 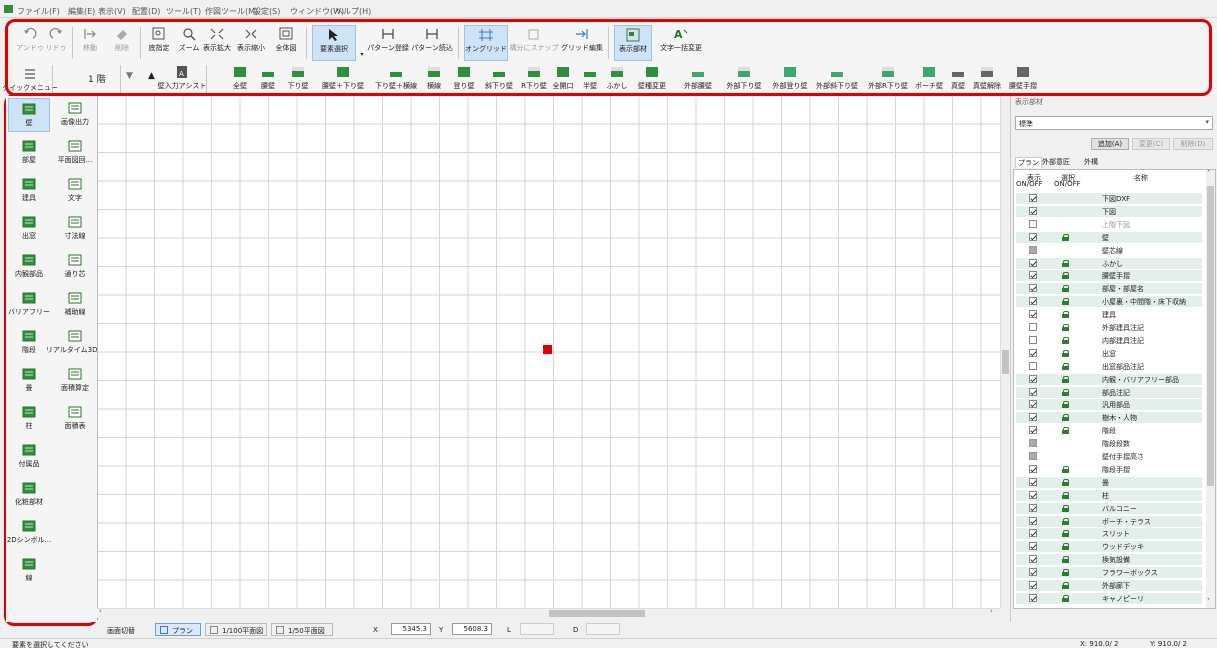 What do you see at coordinates (75, 305) in the screenshot?
I see `sidebar-item-12: 補助線` at bounding box center [75, 305].